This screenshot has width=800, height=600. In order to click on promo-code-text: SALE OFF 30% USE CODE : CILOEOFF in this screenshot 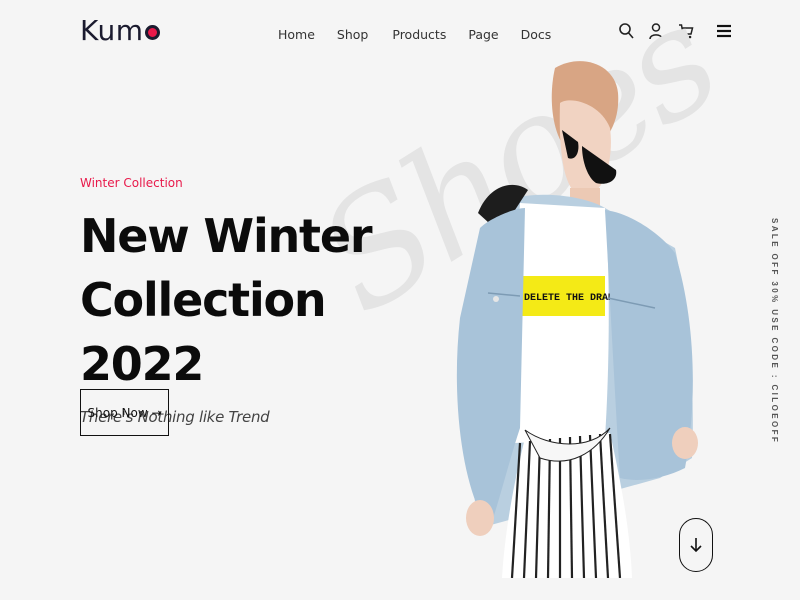, I will do `click(774, 331)`.